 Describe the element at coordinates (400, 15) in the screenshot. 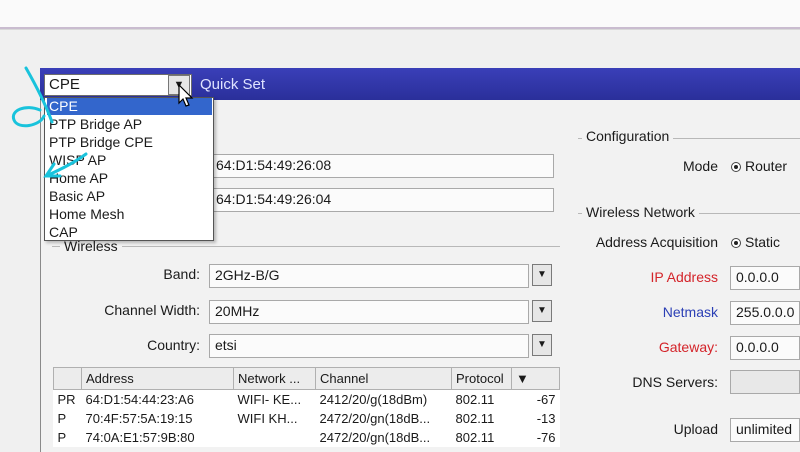

I see `browser-top-bar` at that location.